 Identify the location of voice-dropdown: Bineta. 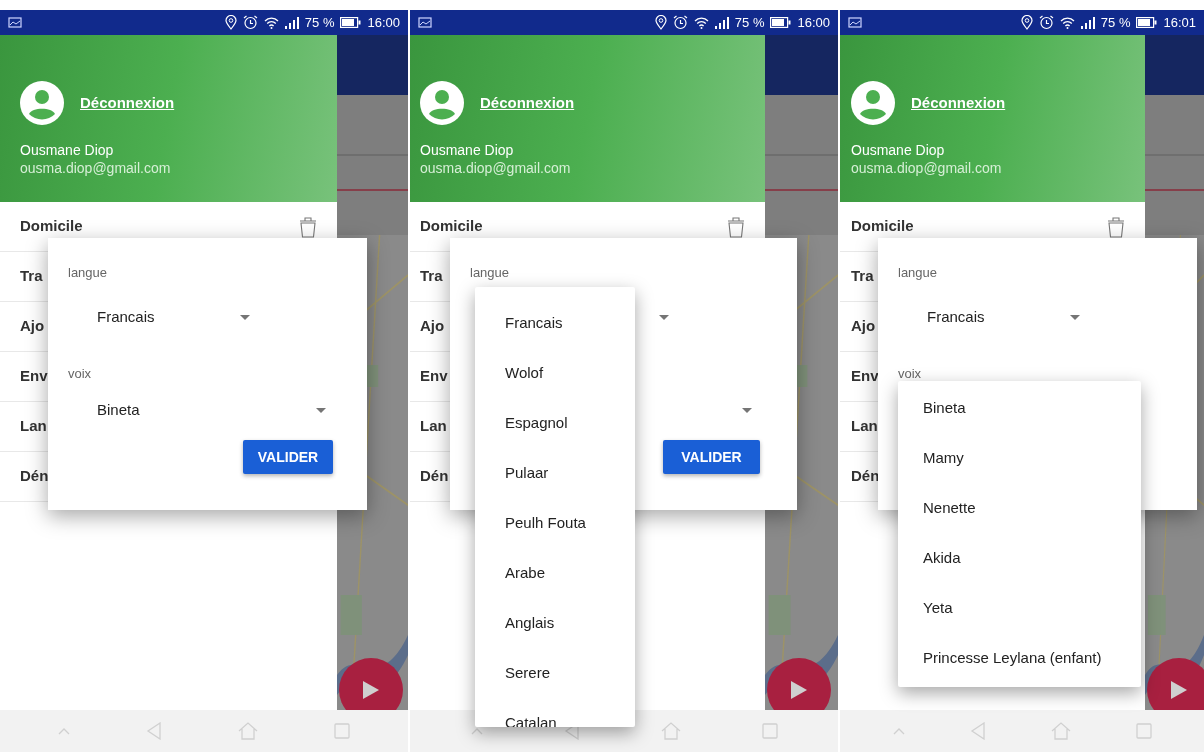
(212, 410).